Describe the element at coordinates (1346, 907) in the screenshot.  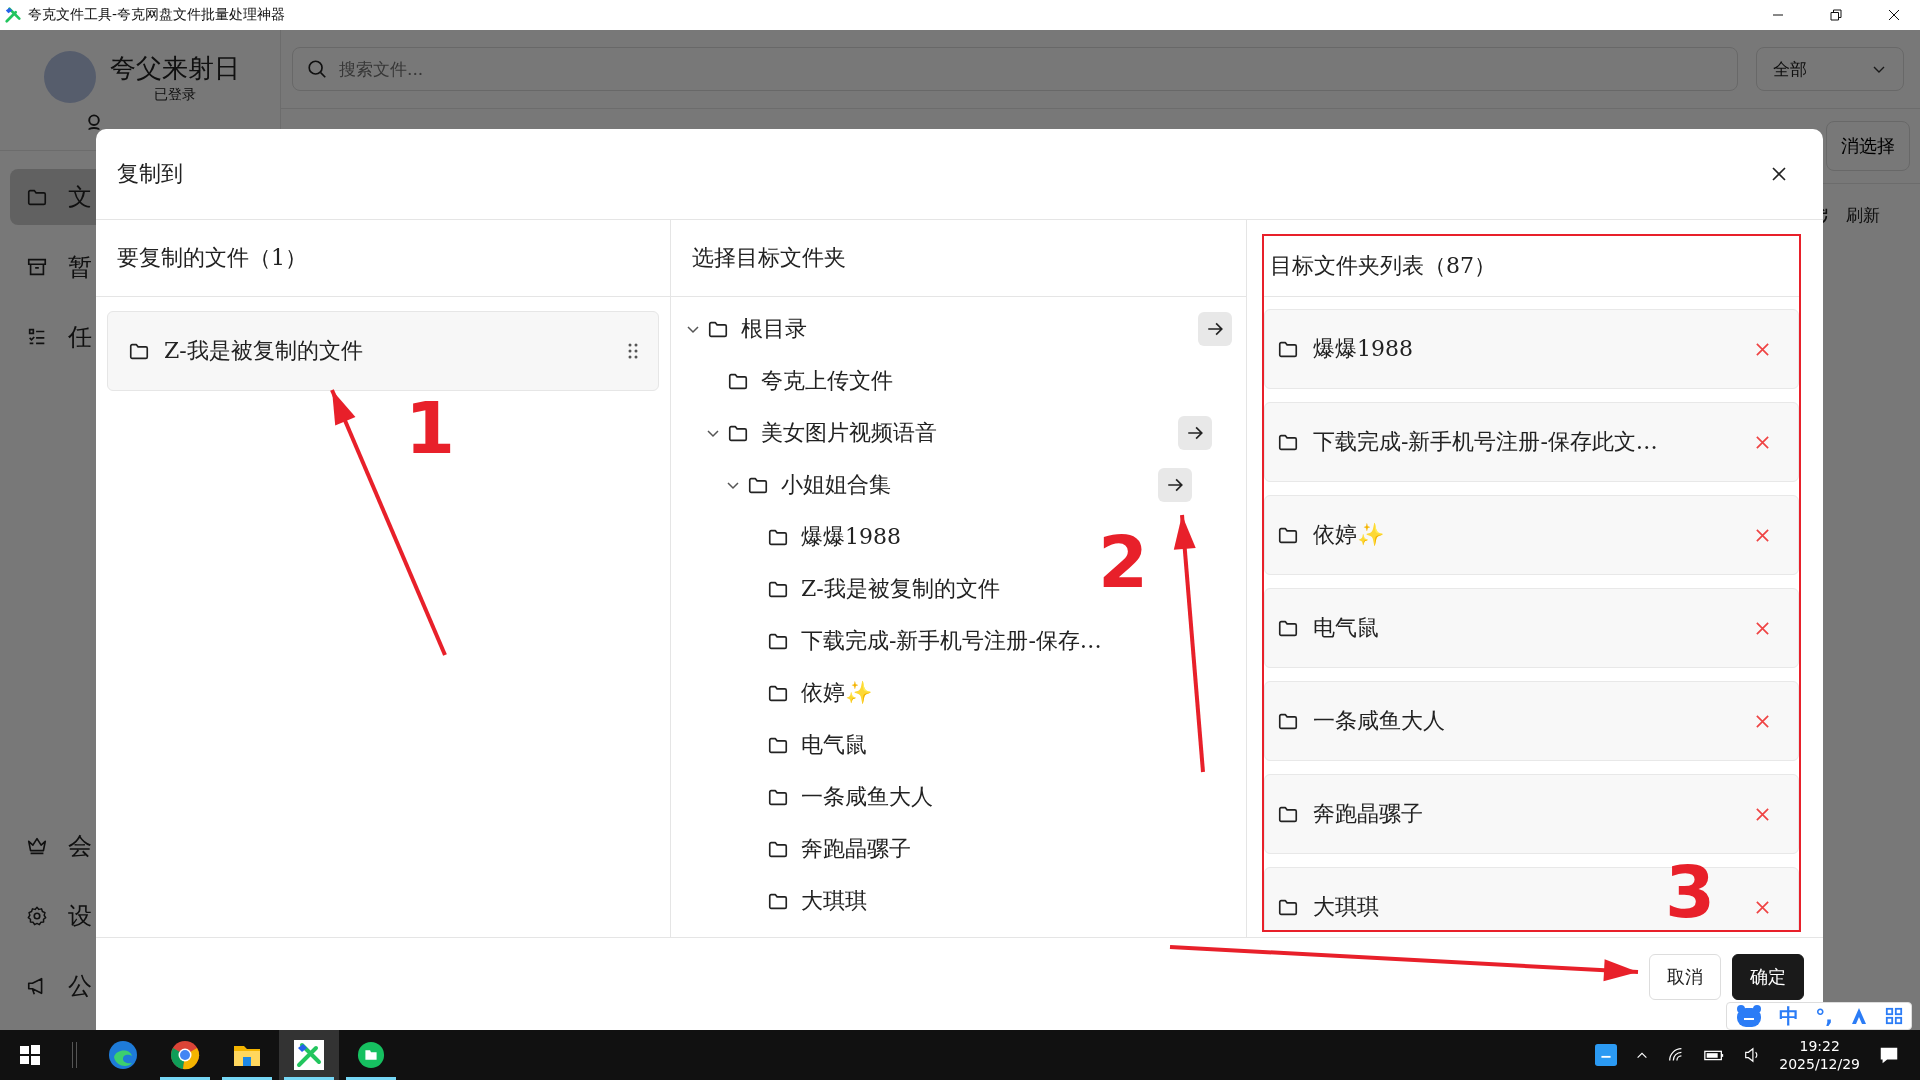
I see `folder-name: 大琪琪` at that location.